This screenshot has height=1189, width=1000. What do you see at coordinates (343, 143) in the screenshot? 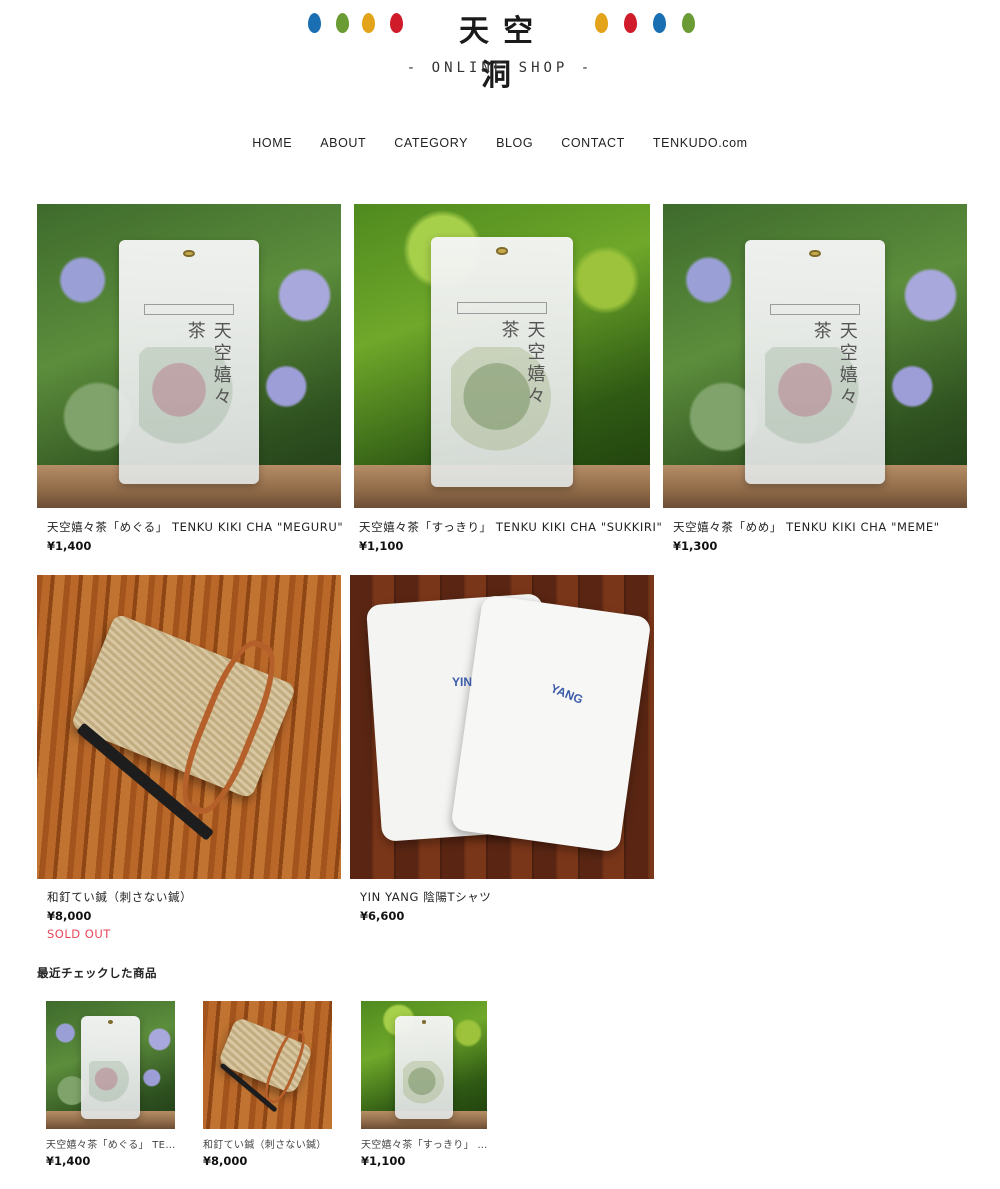
I see `nav-about: ABOUT` at bounding box center [343, 143].